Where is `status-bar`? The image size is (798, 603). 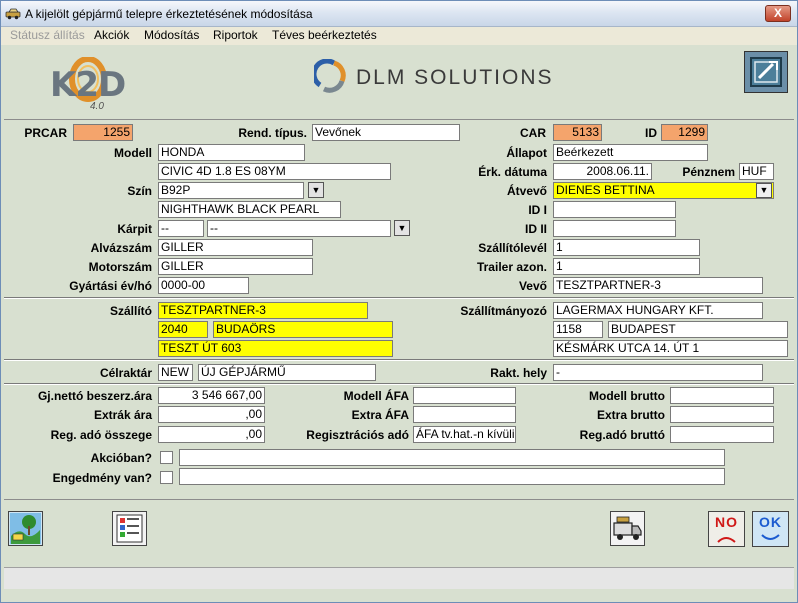 status-bar is located at coordinates (399, 578).